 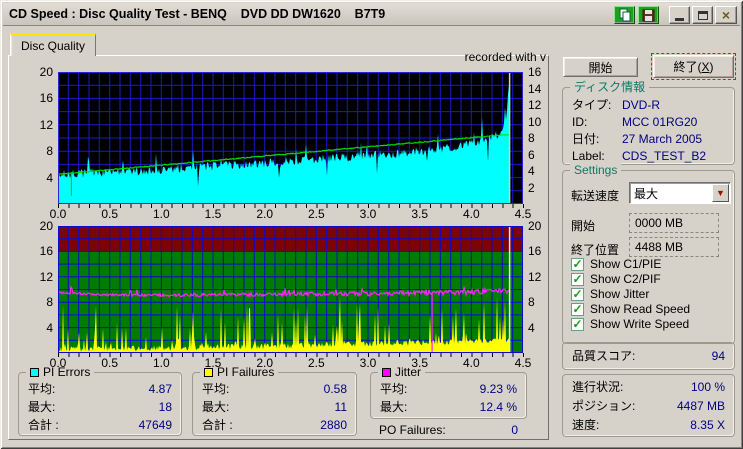 What do you see at coordinates (637, 139) in the screenshot?
I see `disc-info-row: 日付: 27 March 2005` at bounding box center [637, 139].